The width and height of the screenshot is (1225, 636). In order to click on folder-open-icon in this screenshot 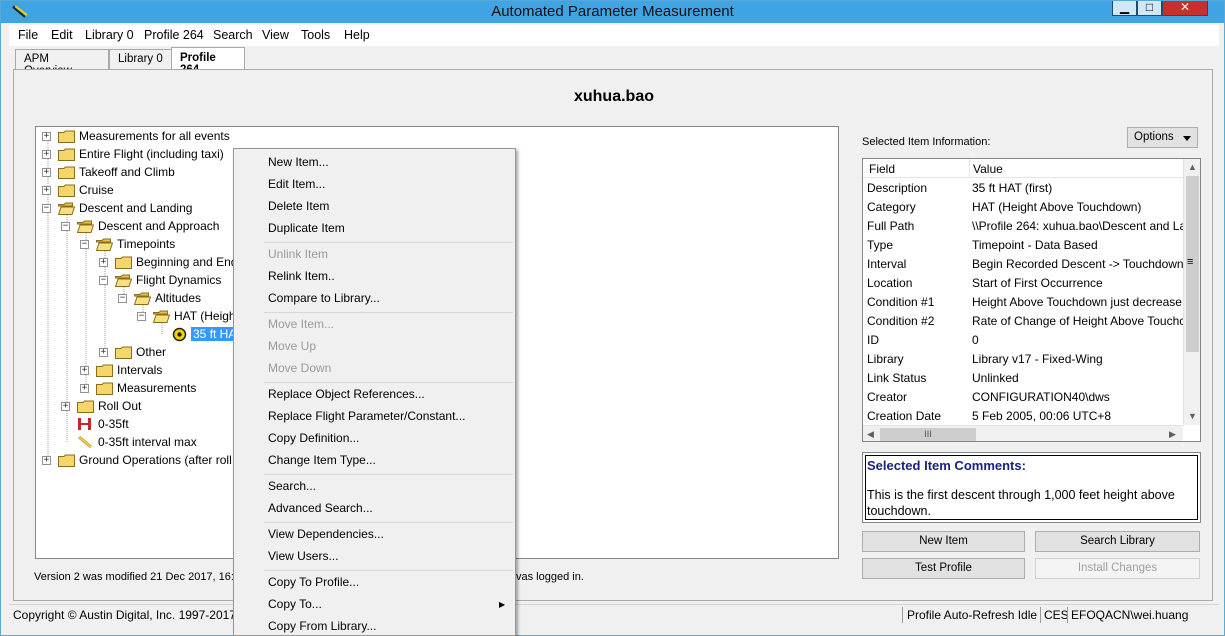, I will do `click(104, 244)`.